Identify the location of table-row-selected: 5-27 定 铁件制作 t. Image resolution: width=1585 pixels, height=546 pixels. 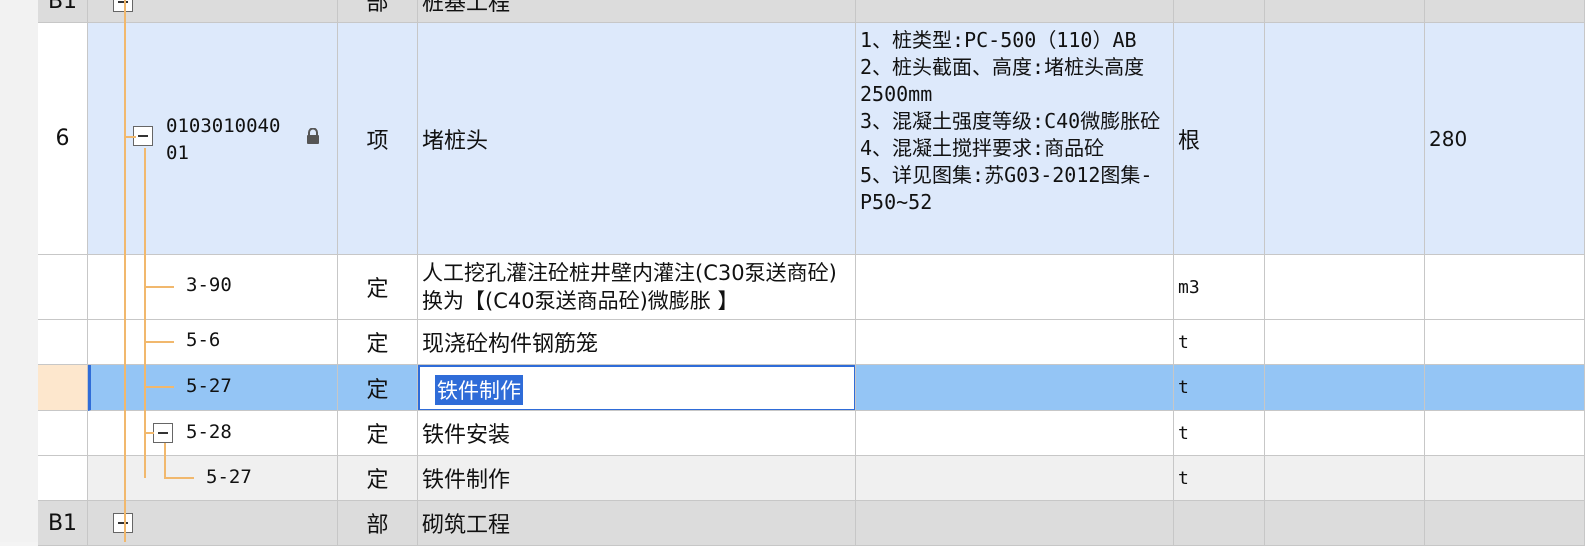
(811, 388).